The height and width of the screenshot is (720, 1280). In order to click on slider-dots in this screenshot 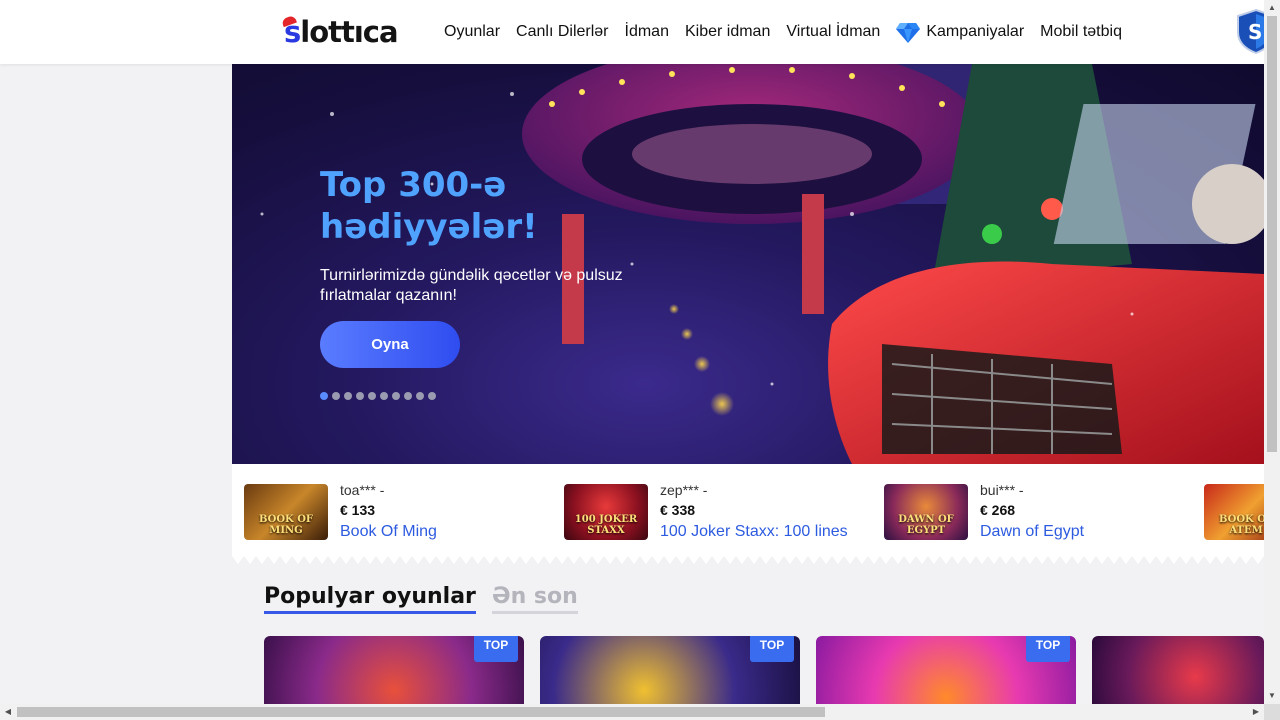, I will do `click(378, 396)`.